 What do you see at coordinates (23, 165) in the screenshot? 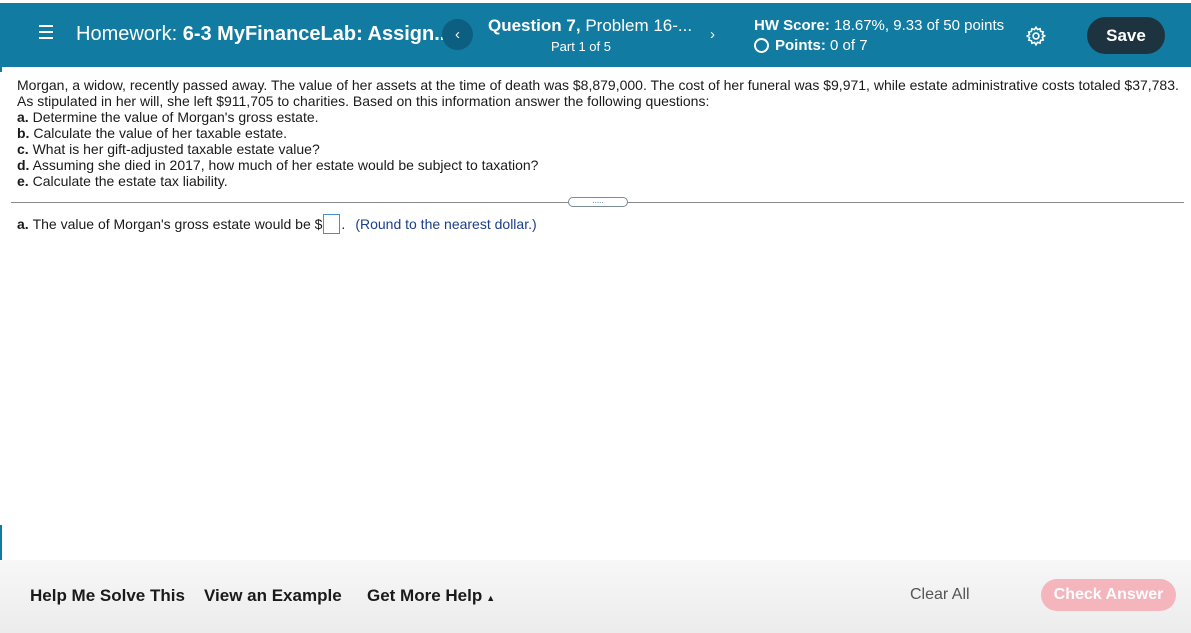
I see `part-letter: d.` at bounding box center [23, 165].